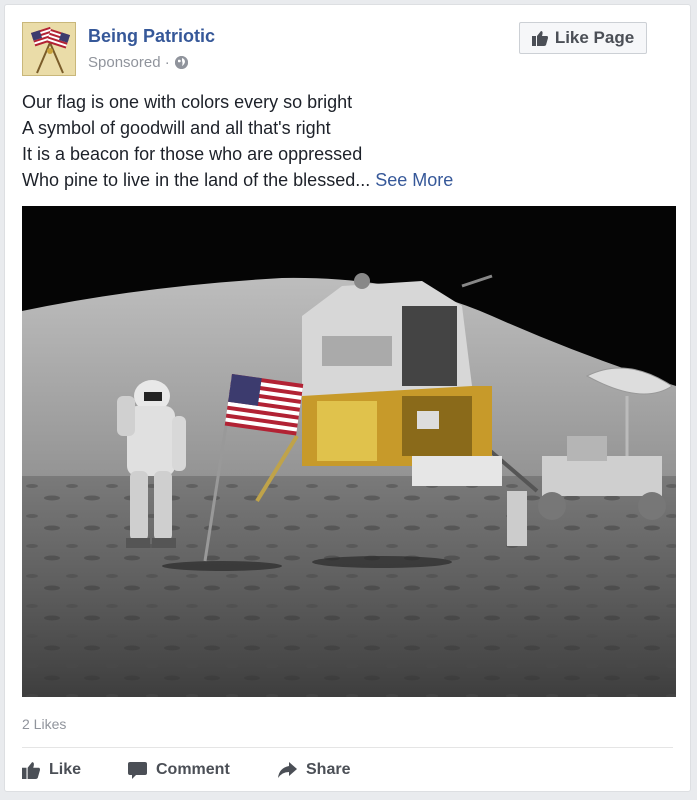 The height and width of the screenshot is (800, 697). I want to click on share-label: Share, so click(328, 769).